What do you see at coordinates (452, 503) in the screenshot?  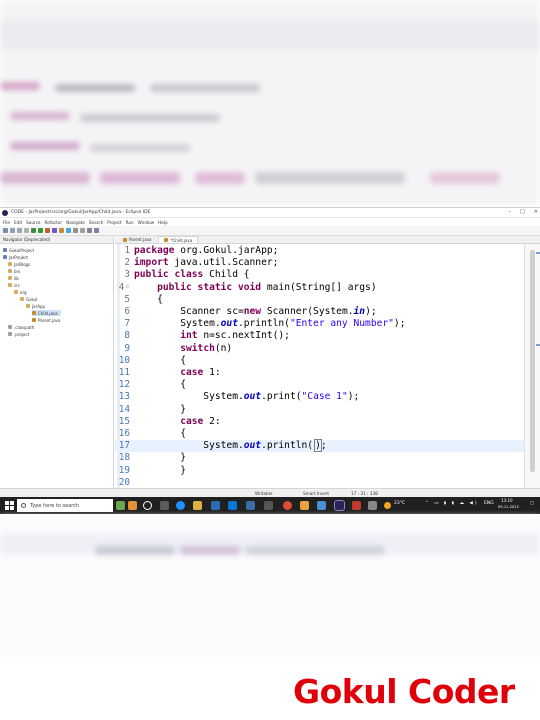 I see `system-tray-icons: ⌃ ▭ ◗ ◖ ☁ ◀)` at bounding box center [452, 503].